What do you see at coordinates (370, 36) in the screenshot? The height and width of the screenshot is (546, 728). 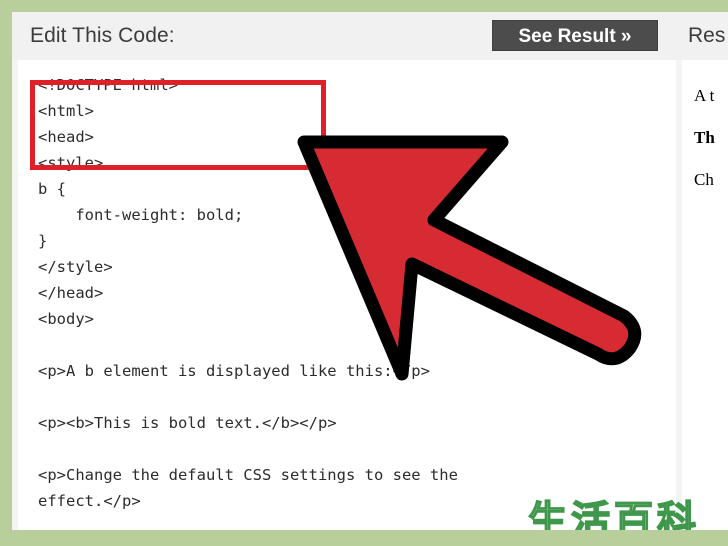 I see `header-strip: Edit This Code: See Result » Res` at bounding box center [370, 36].